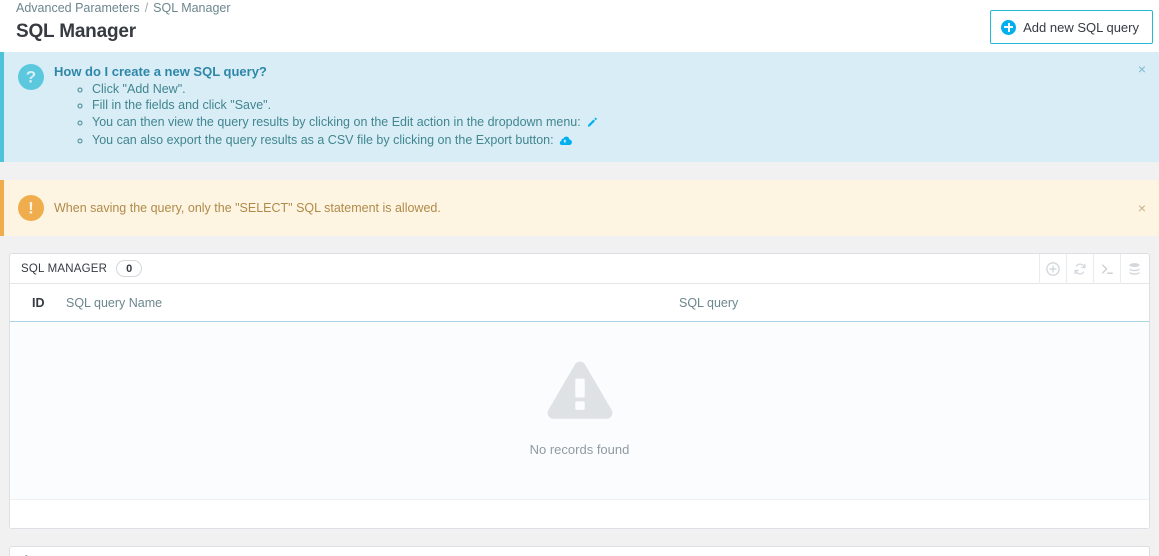  What do you see at coordinates (129, 268) in the screenshot?
I see `sql-manager-count-badge: 0` at bounding box center [129, 268].